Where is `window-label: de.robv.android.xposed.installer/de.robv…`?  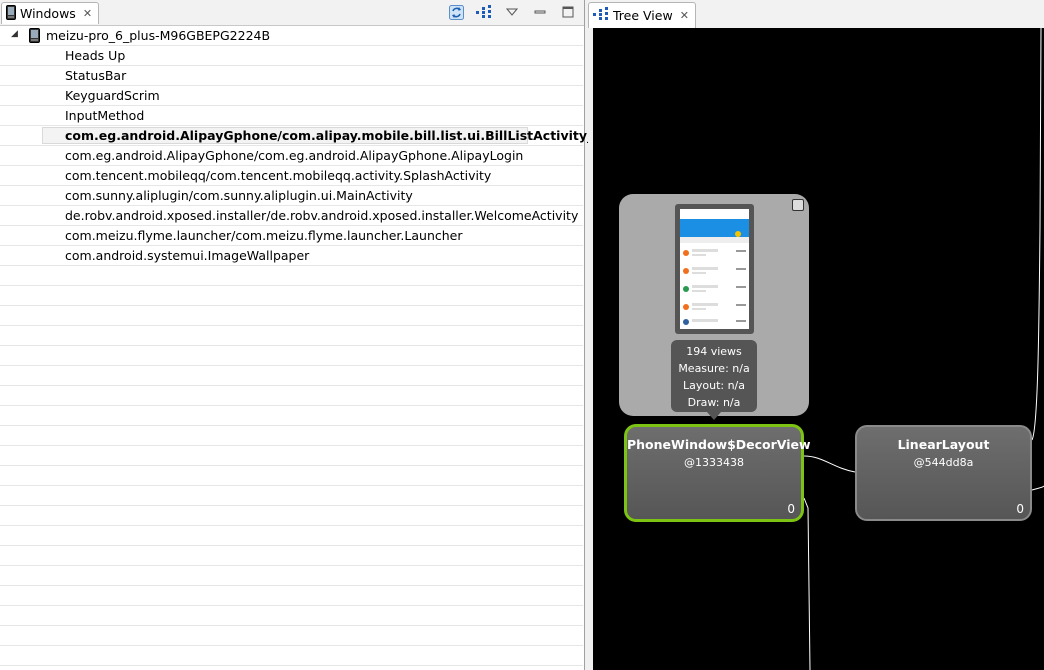
window-label: de.robv.android.xposed.installer/de.robv… is located at coordinates (322, 215).